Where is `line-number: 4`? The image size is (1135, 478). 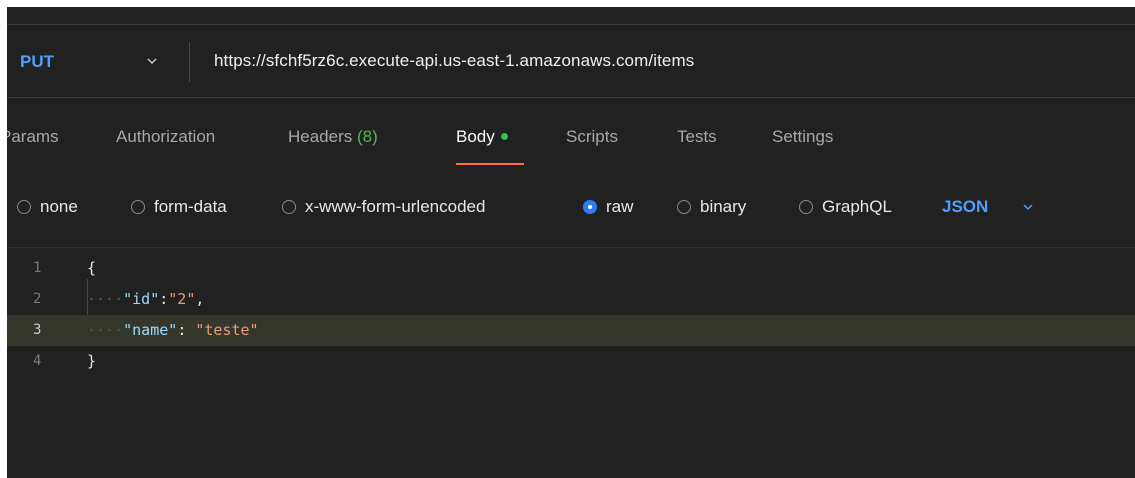
line-number: 4 is located at coordinates (37, 361).